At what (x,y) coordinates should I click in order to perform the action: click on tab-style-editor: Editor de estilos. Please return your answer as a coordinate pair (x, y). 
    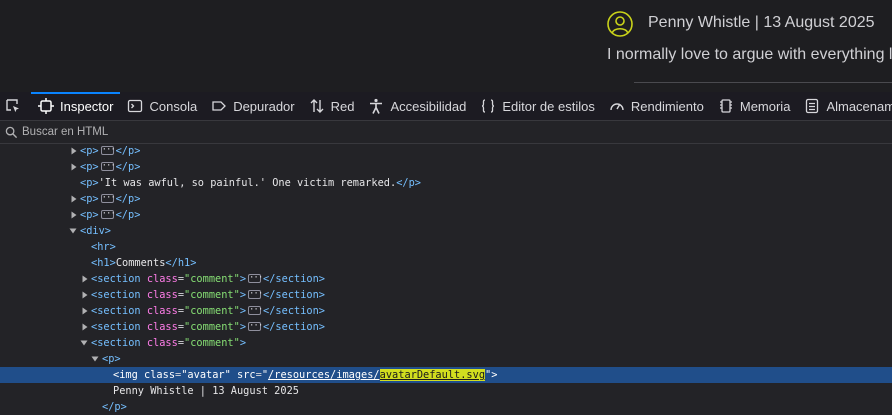
    Looking at the image, I should click on (537, 106).